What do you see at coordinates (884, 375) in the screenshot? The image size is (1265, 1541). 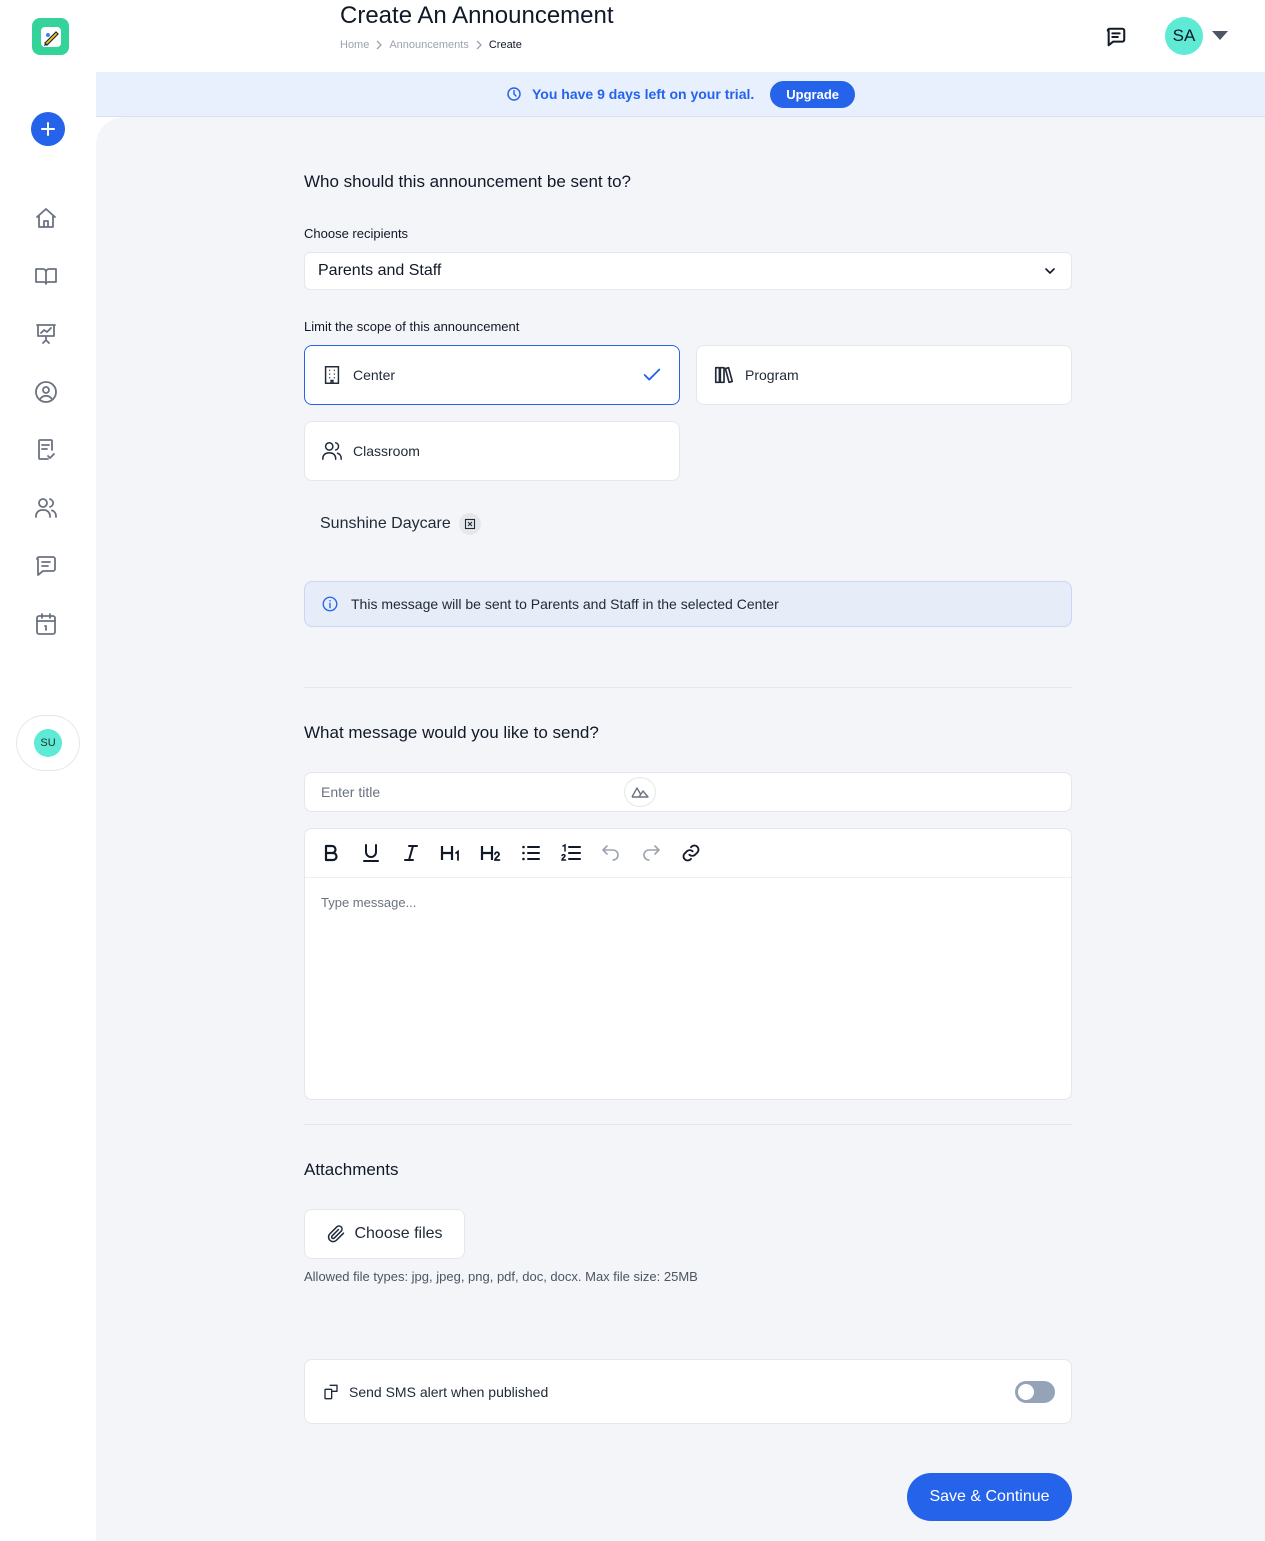 I see `scope-option-program: Program` at bounding box center [884, 375].